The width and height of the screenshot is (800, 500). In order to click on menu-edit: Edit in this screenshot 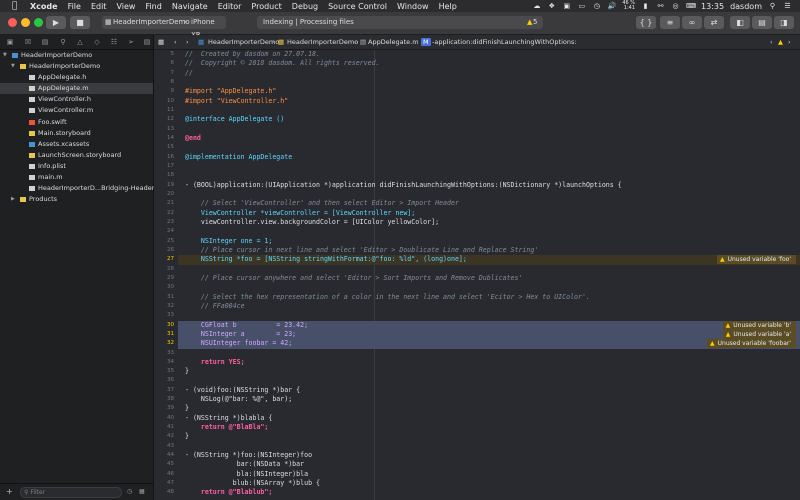, I will do `click(99, 6)`.